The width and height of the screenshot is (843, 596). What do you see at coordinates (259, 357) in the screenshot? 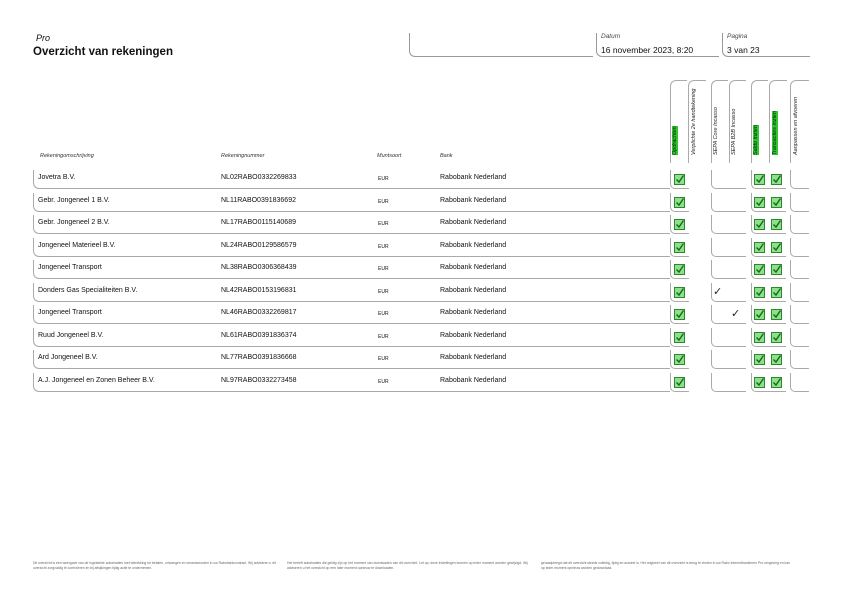
I see `cell-rekeningnummer: NL77RABO0391836668` at bounding box center [259, 357].